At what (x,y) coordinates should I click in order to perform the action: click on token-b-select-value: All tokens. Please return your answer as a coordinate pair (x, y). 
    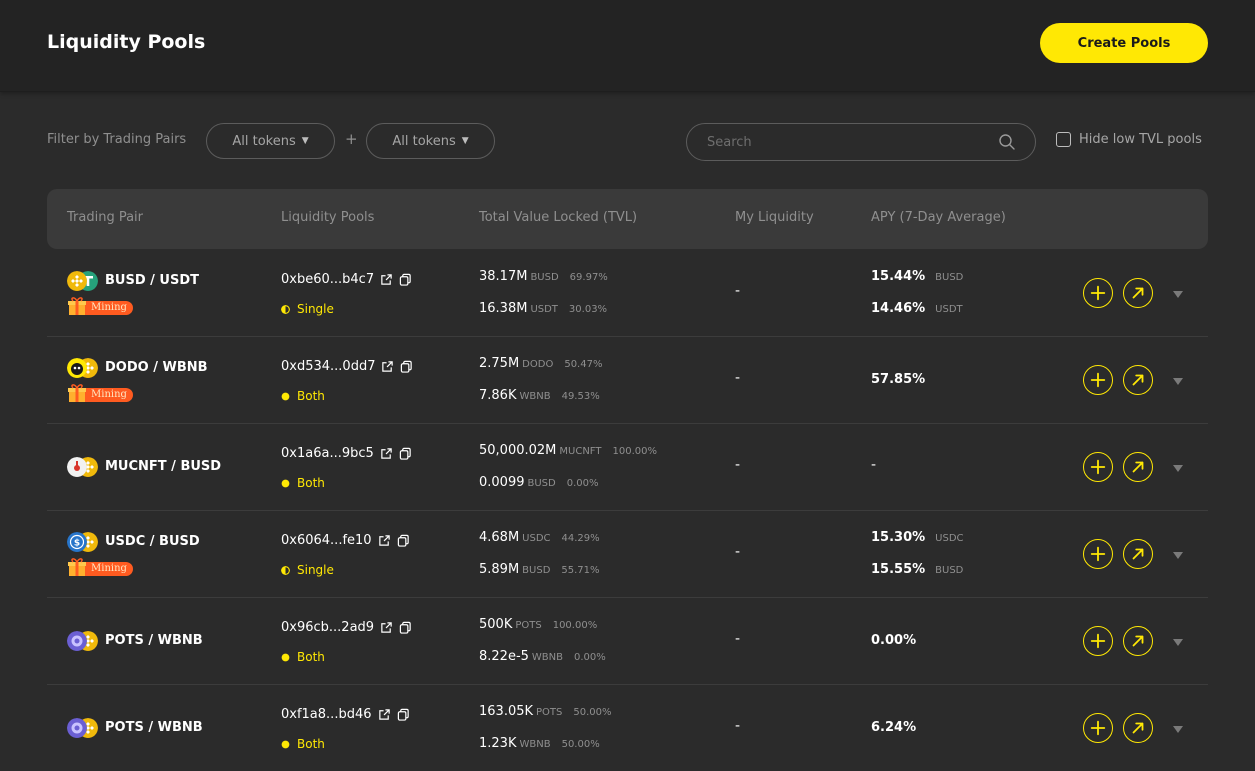
    Looking at the image, I should click on (424, 141).